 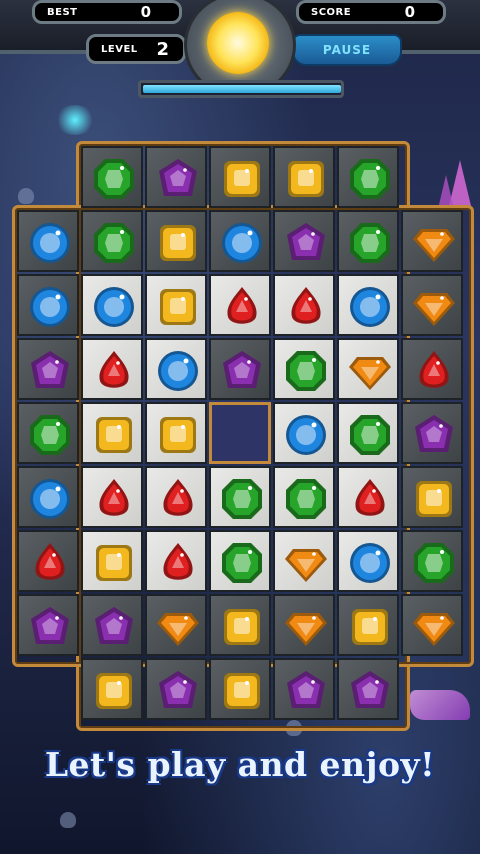 I want to click on empty-cell-selected, so click(x=240, y=433).